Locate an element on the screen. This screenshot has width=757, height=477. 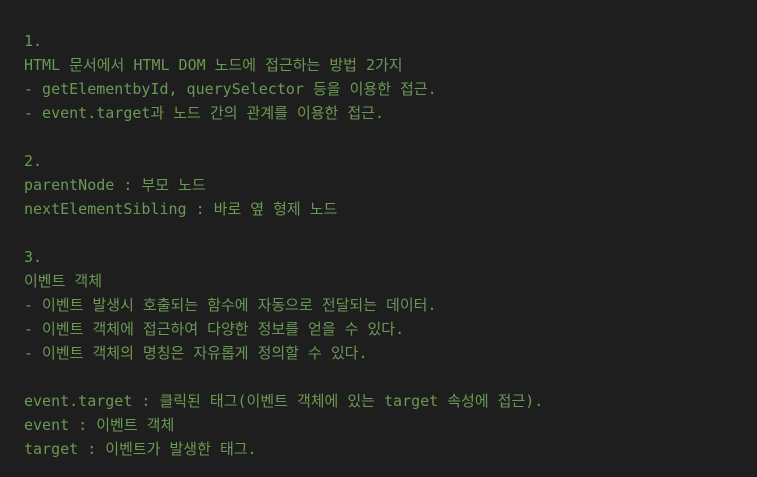
section-number-3: 3. is located at coordinates (33, 257).